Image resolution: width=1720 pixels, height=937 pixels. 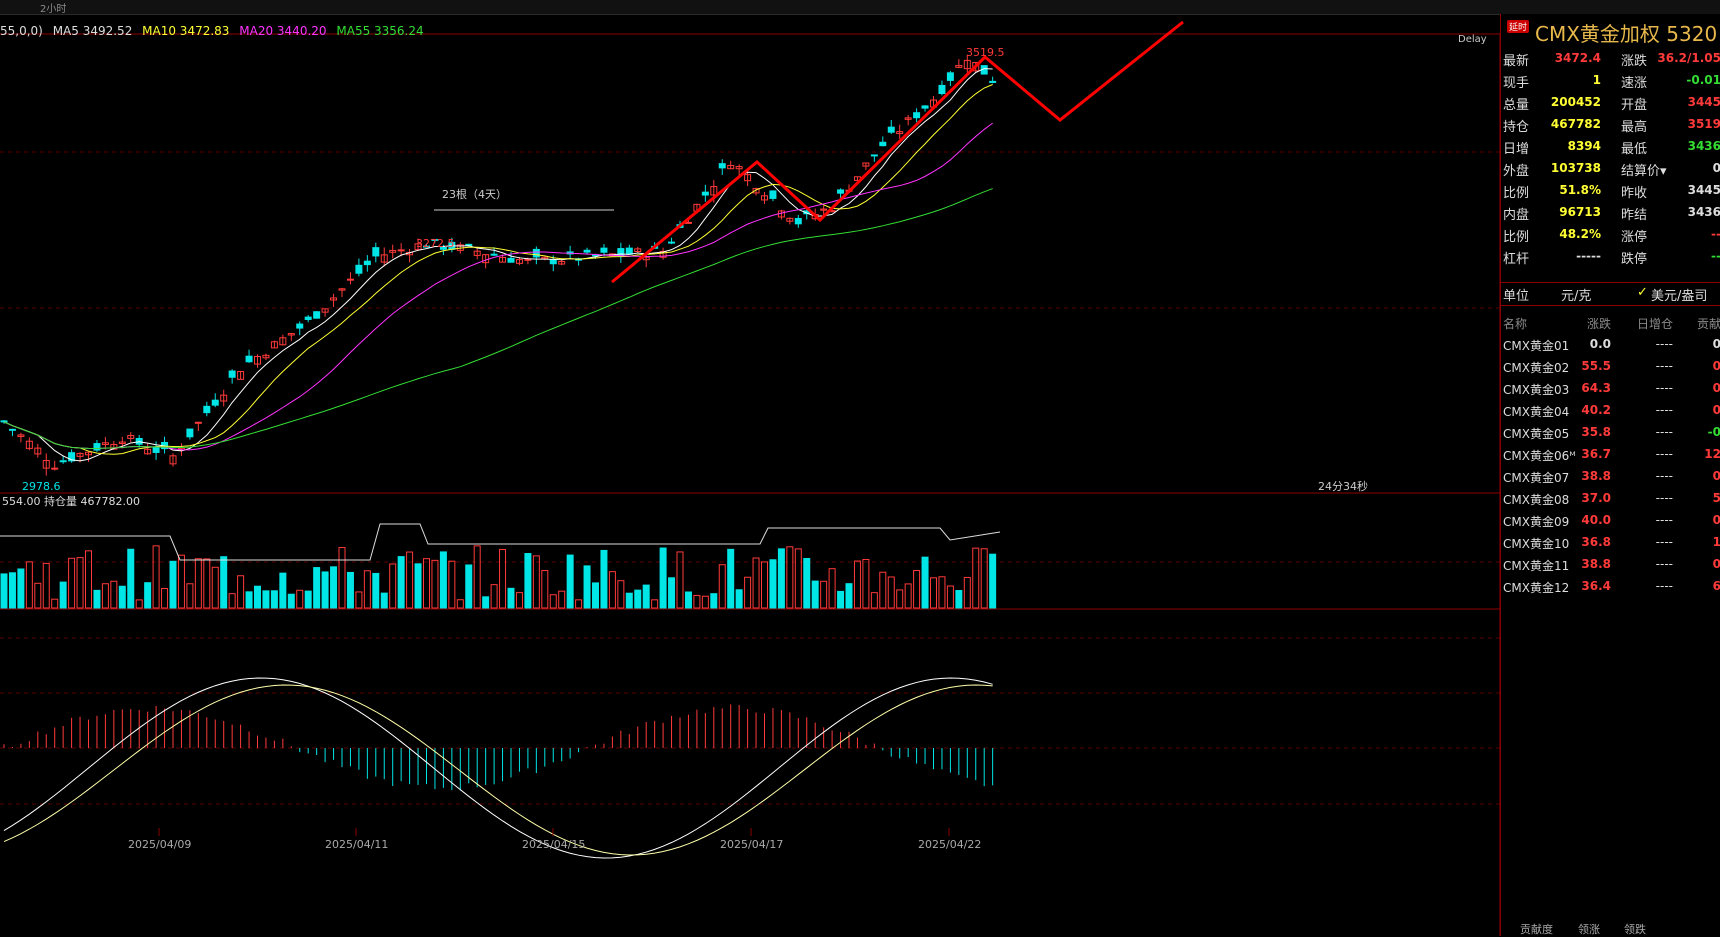 What do you see at coordinates (1596, 520) in the screenshot?
I see `contract-change: 40.0` at bounding box center [1596, 520].